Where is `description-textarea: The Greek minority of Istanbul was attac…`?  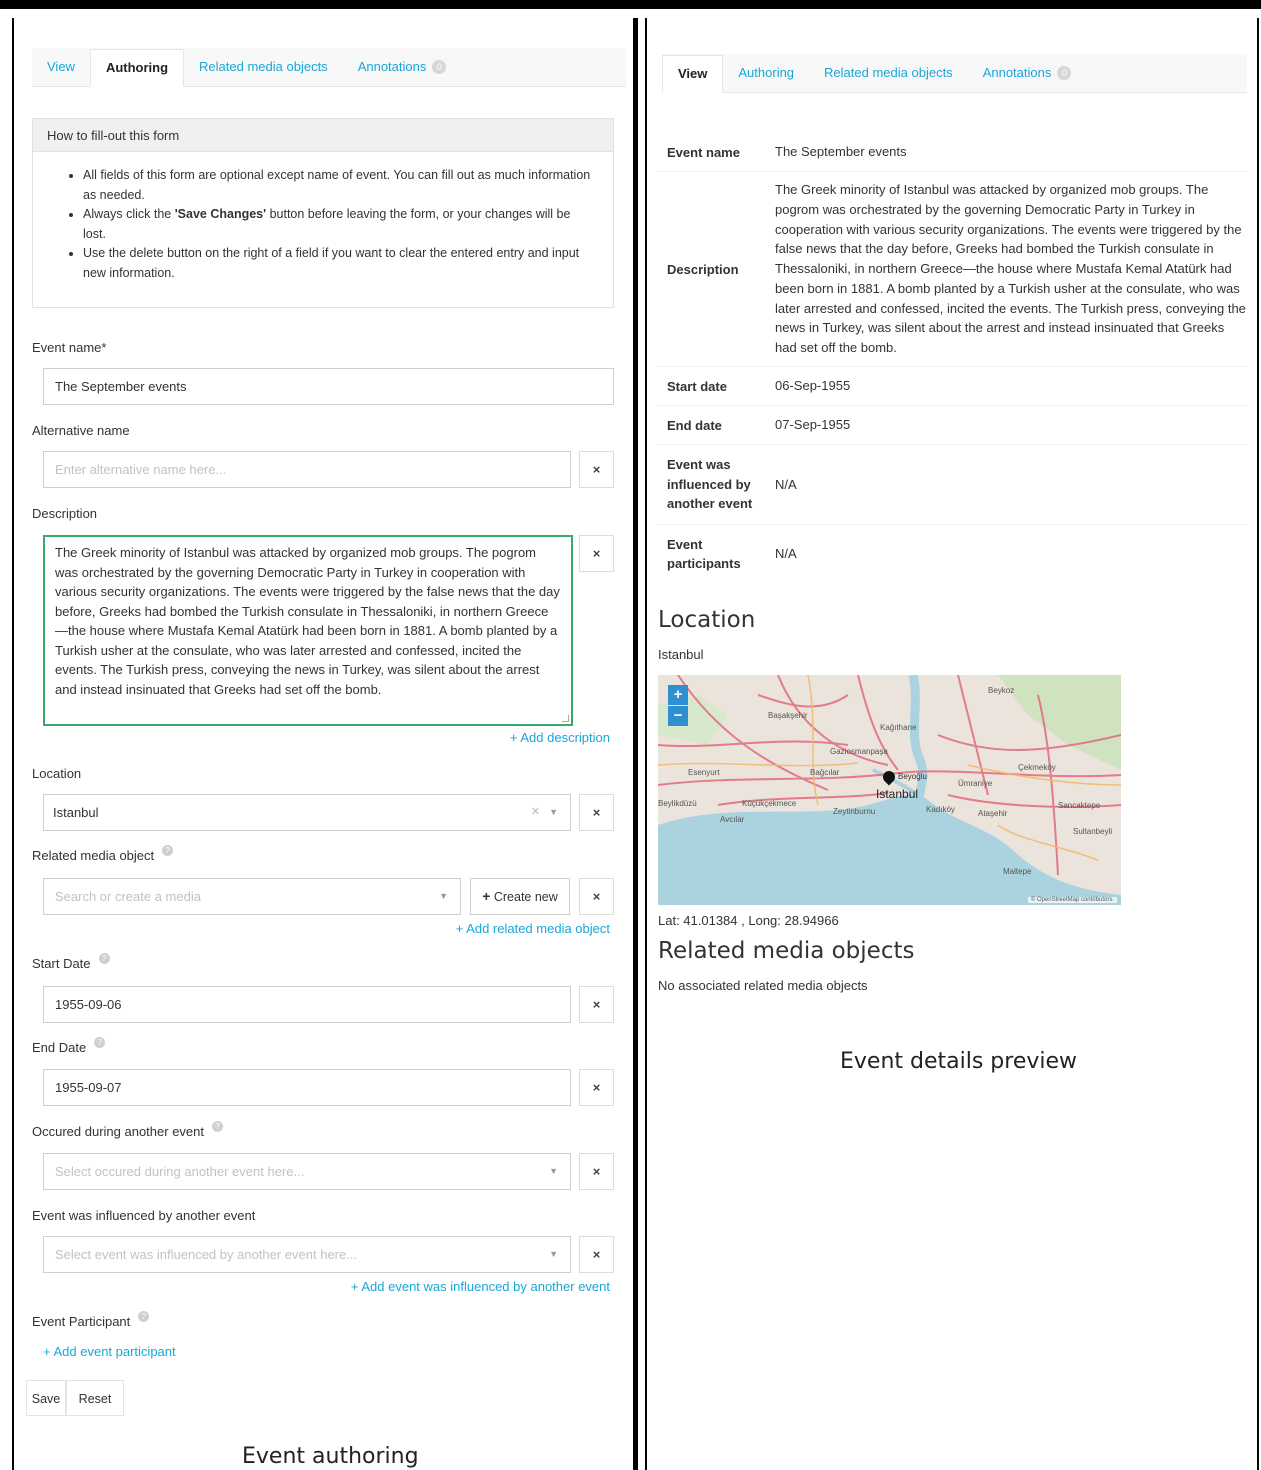
description-textarea: The Greek minority of Istanbul was attac… is located at coordinates (308, 630).